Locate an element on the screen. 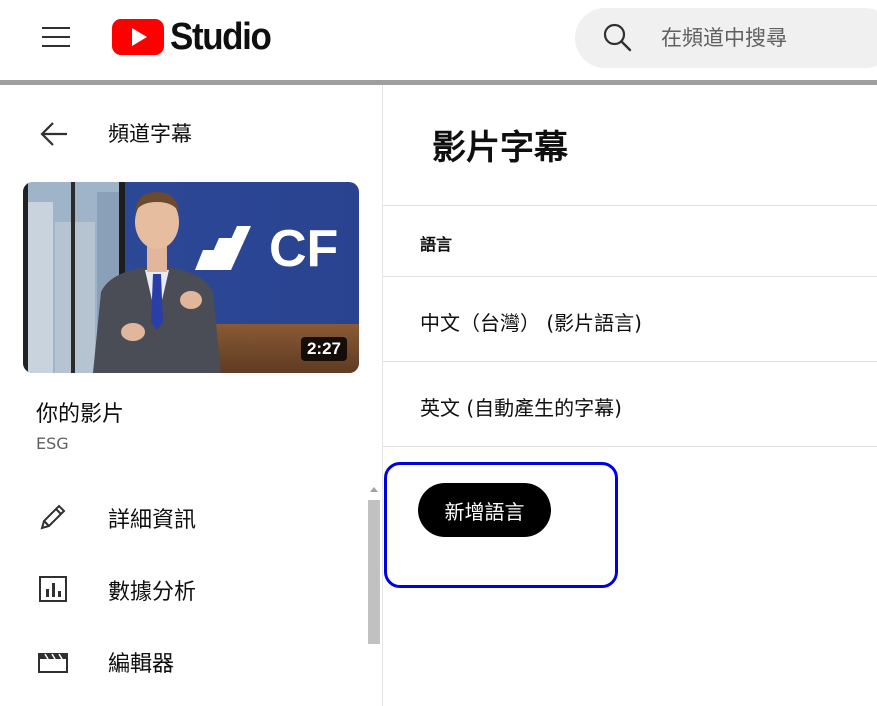 The width and height of the screenshot is (877, 706). back-label: 頻道字幕 is located at coordinates (150, 133).